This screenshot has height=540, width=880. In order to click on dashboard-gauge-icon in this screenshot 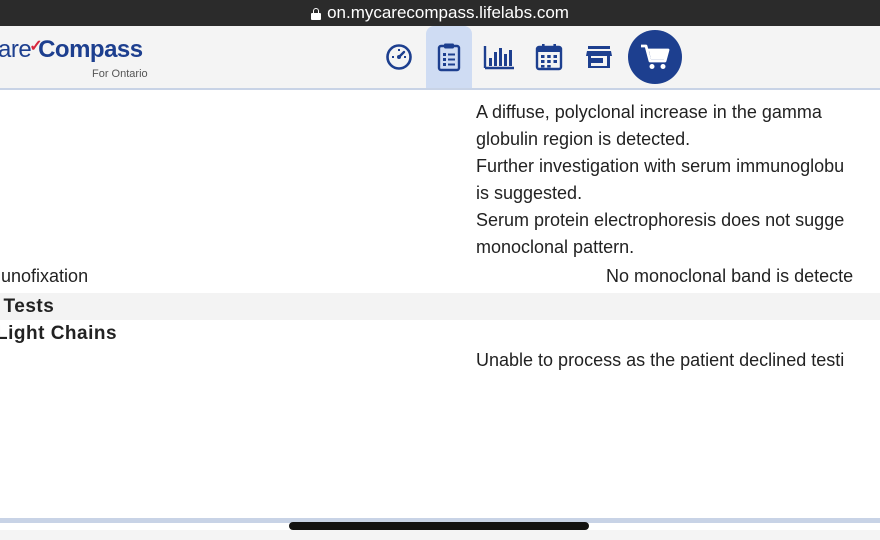, I will do `click(399, 57)`.